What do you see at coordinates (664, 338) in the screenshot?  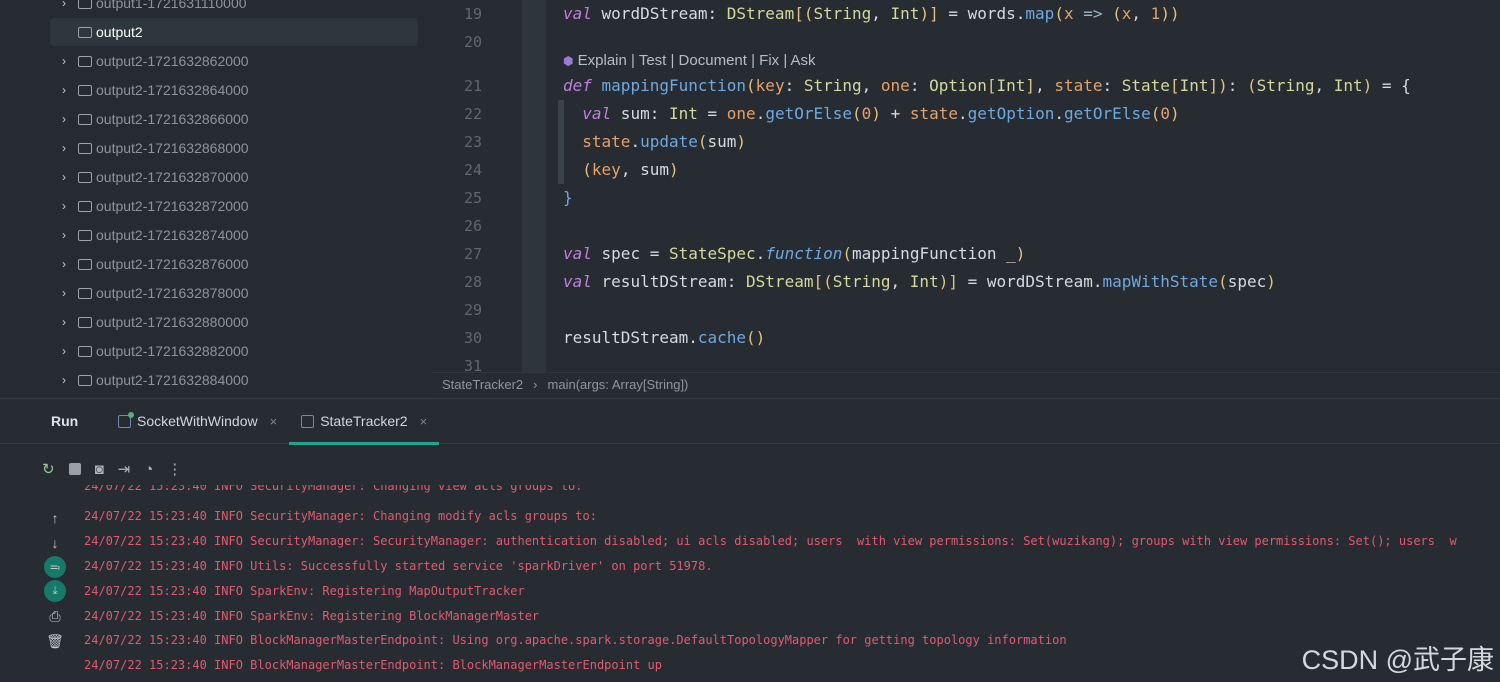 I see `code-text: resultDStream.cache()` at bounding box center [664, 338].